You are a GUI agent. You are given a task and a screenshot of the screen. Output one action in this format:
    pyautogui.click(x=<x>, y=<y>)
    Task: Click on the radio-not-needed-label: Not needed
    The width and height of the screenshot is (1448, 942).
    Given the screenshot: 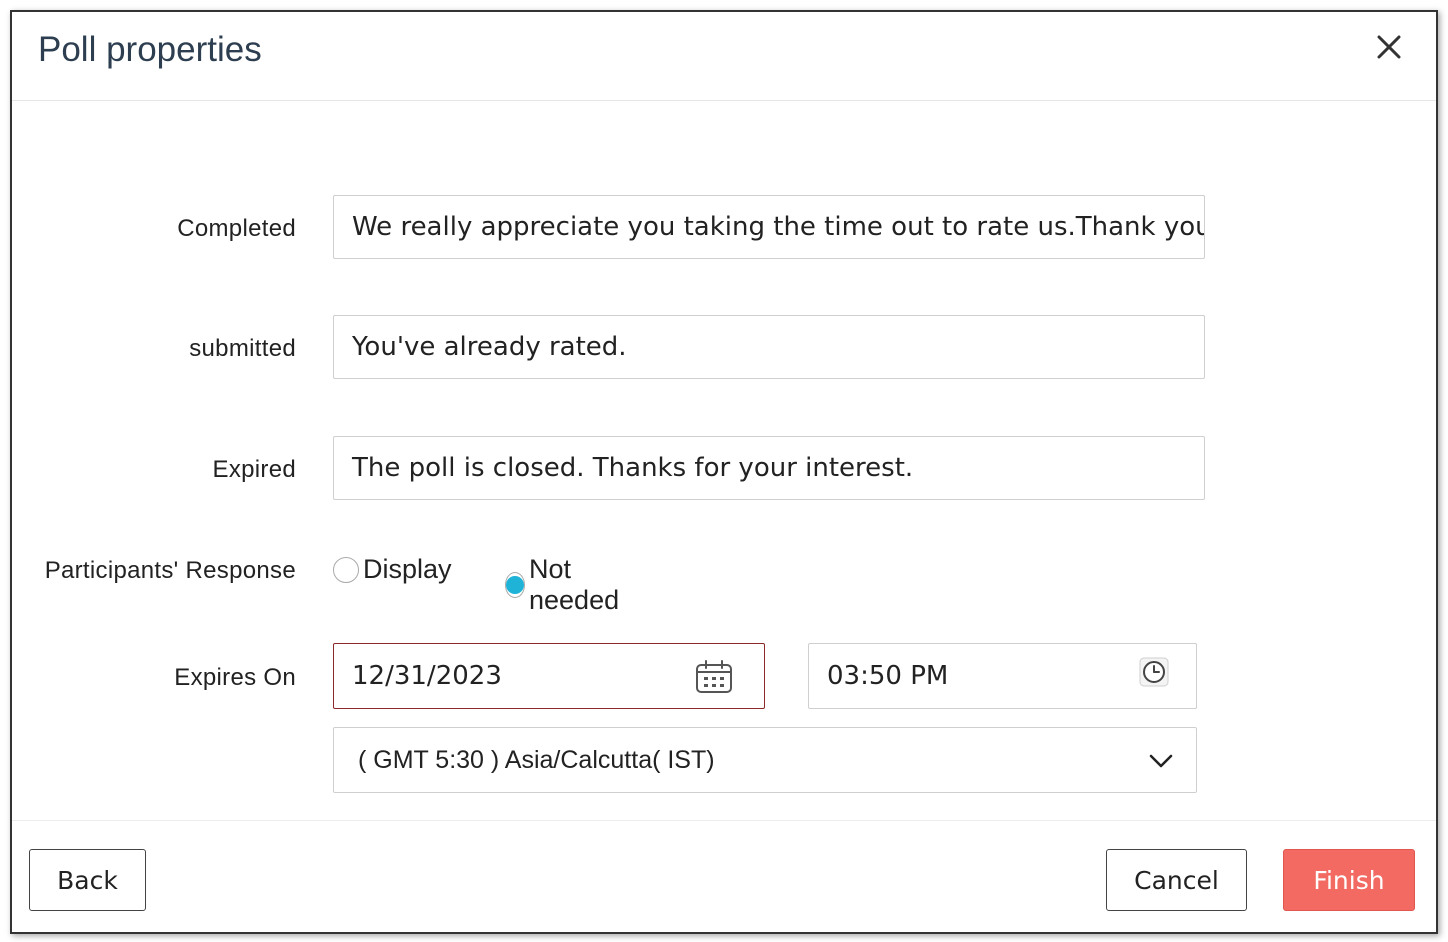 What is the action you would take?
    pyautogui.click(x=574, y=584)
    